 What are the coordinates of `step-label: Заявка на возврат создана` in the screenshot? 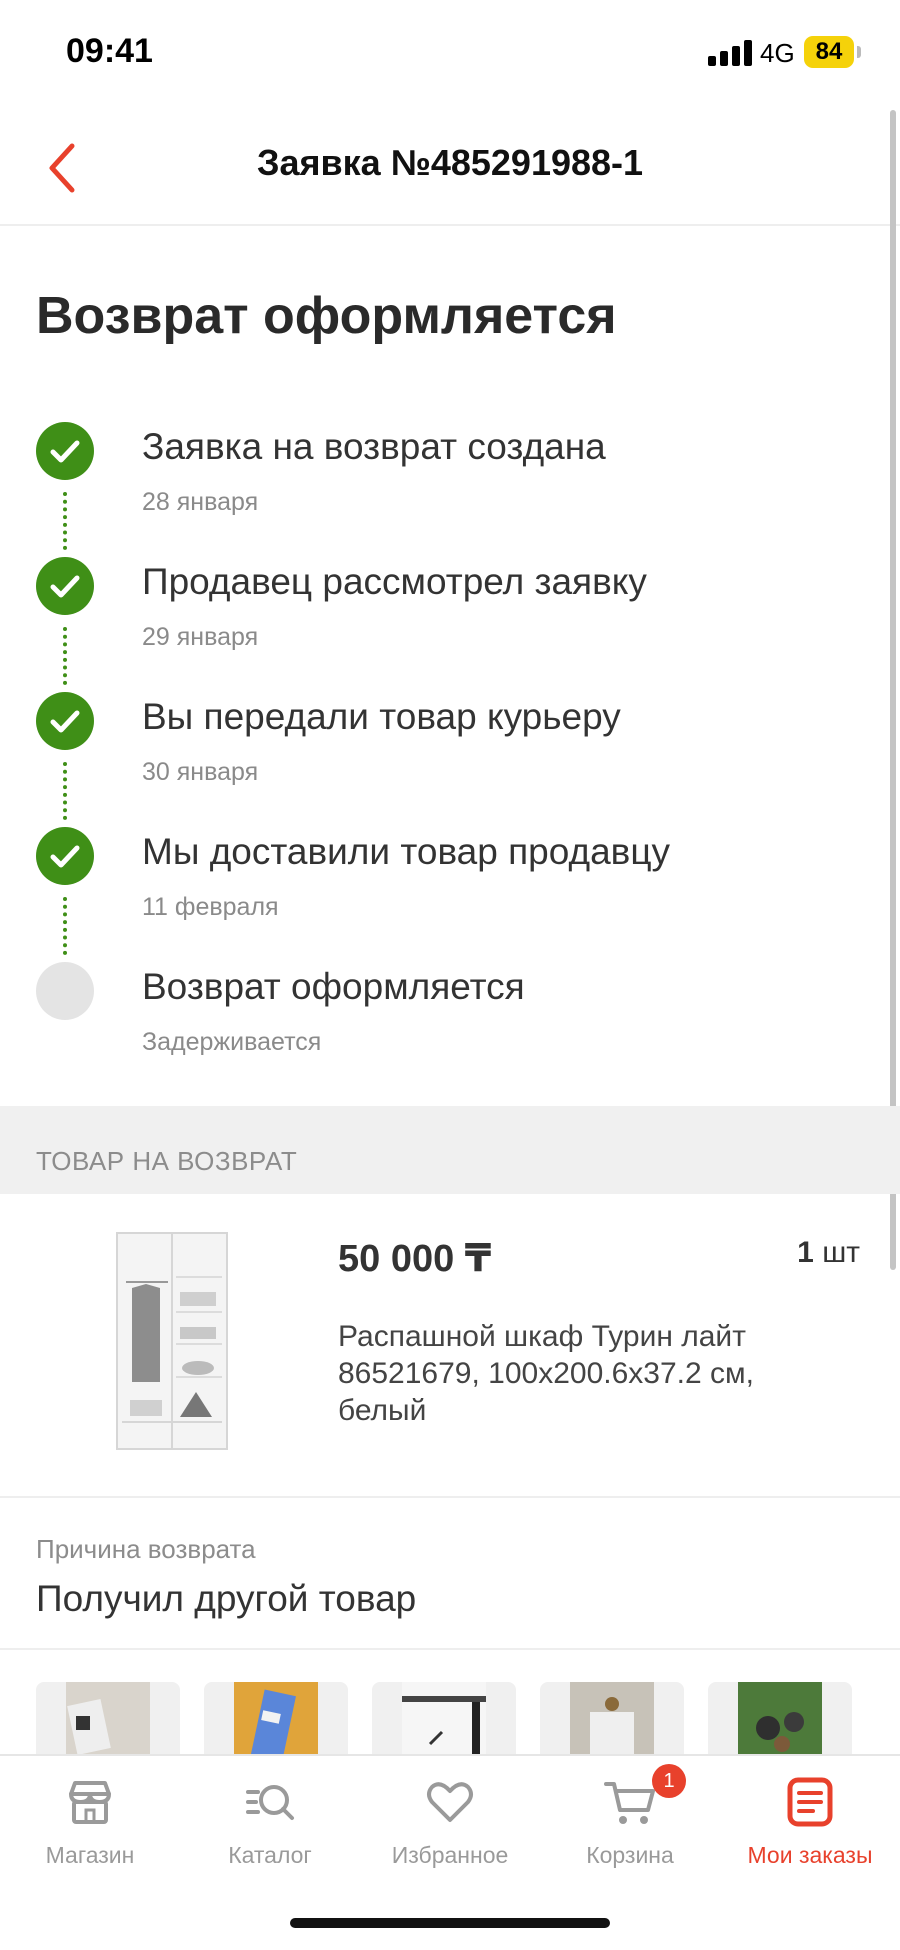 It's located at (374, 446).